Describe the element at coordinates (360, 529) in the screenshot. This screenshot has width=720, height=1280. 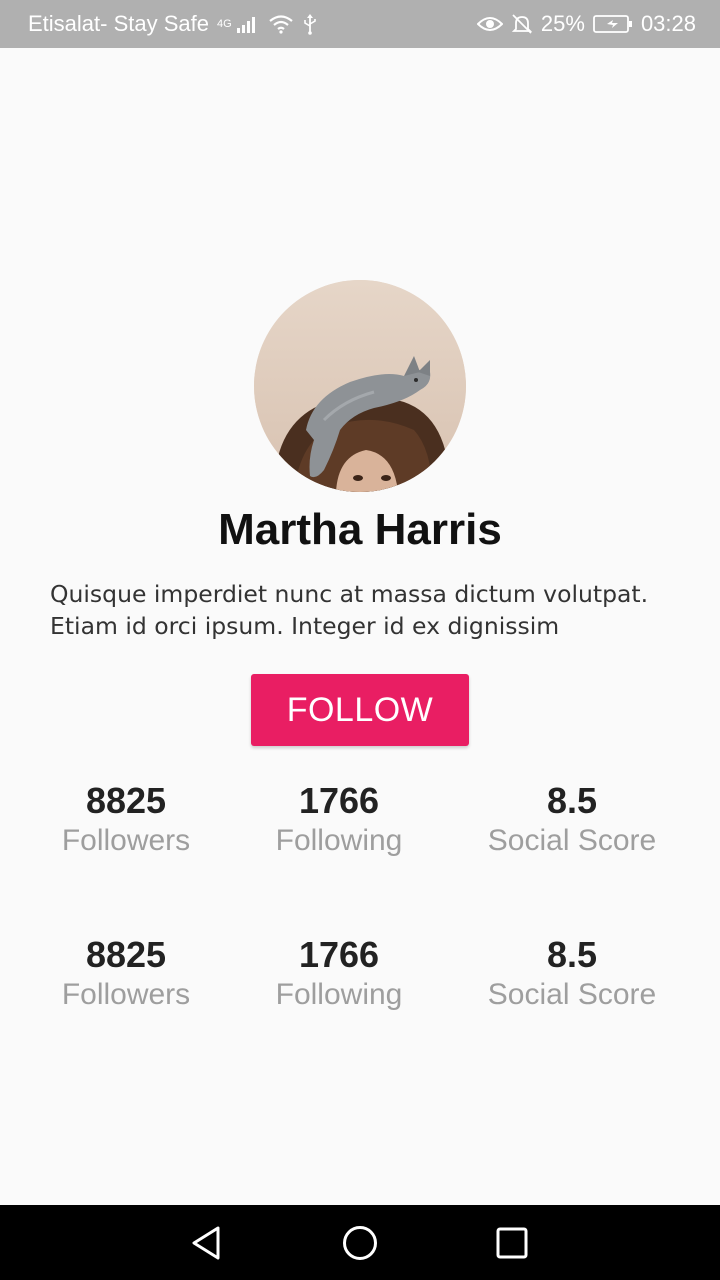
I see `profile-name: Martha Harris` at that location.